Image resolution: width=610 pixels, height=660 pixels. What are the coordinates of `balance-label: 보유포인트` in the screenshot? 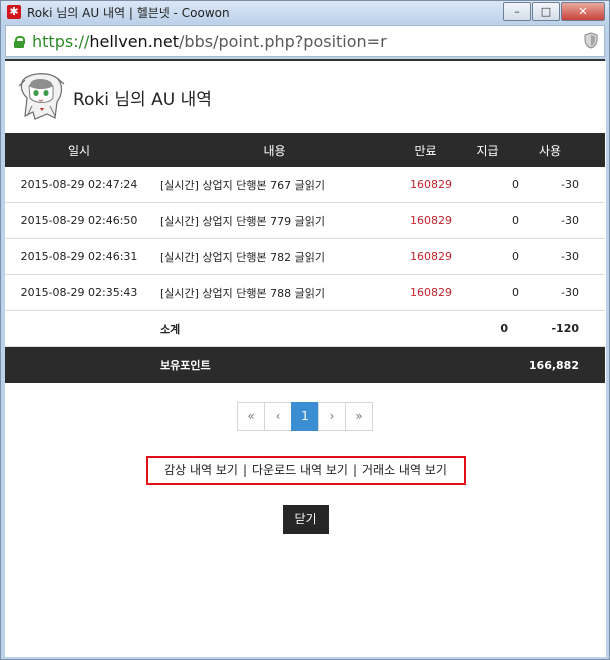 It's located at (274, 364).